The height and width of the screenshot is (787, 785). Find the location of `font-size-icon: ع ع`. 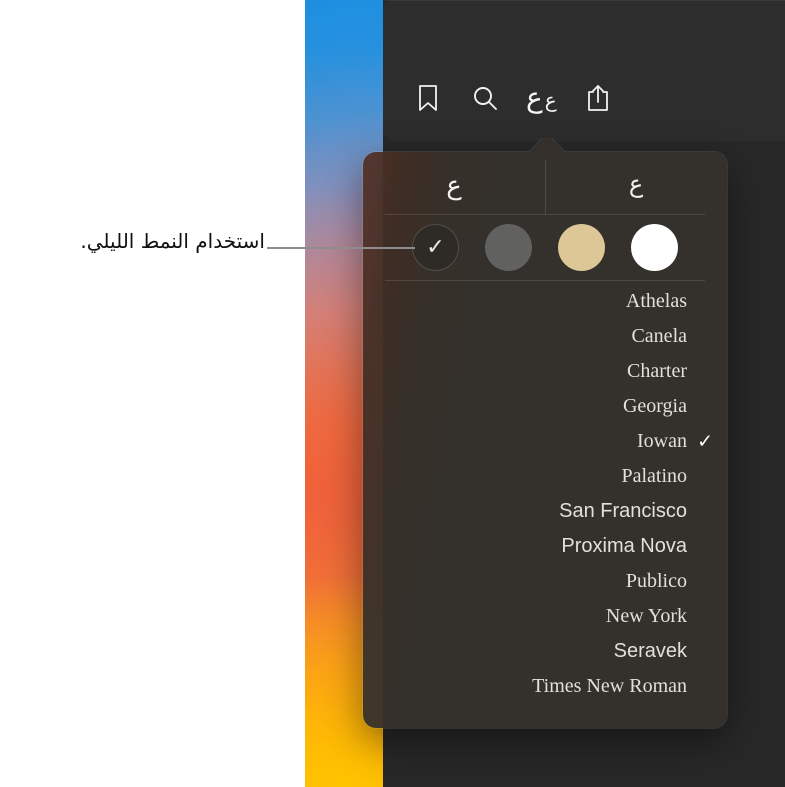

font-size-icon: ع ع is located at coordinates (541, 98).